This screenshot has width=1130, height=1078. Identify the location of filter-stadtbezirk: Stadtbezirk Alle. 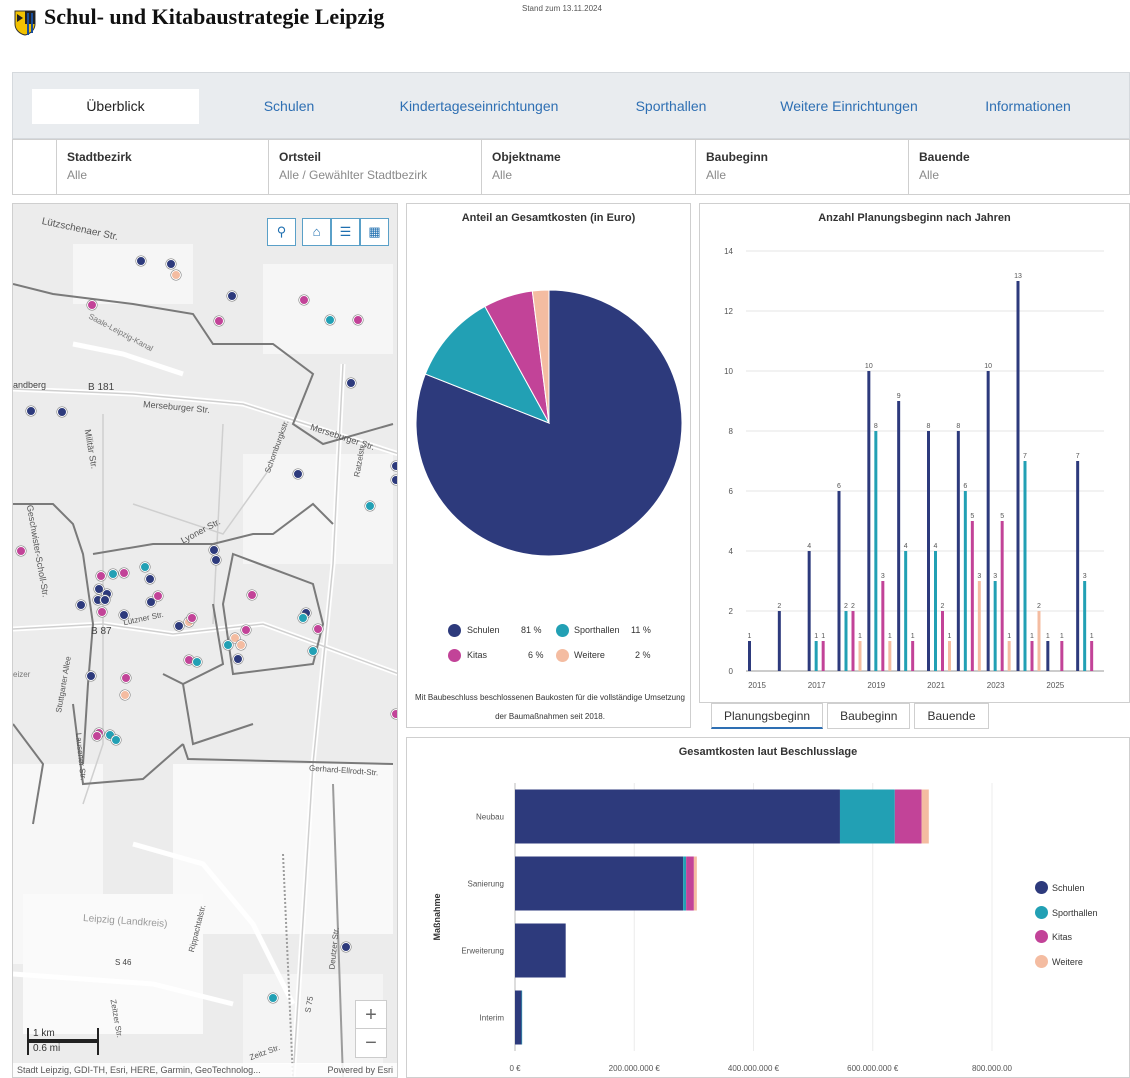
(162, 167).